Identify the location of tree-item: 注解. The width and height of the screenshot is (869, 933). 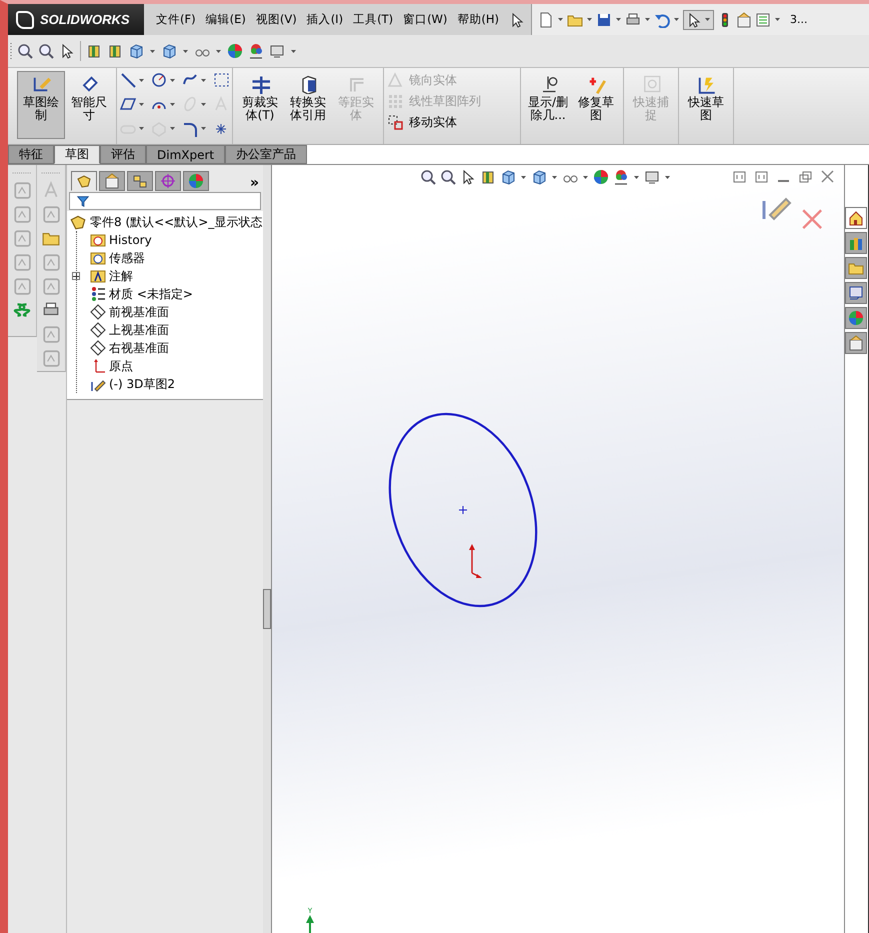
(121, 276).